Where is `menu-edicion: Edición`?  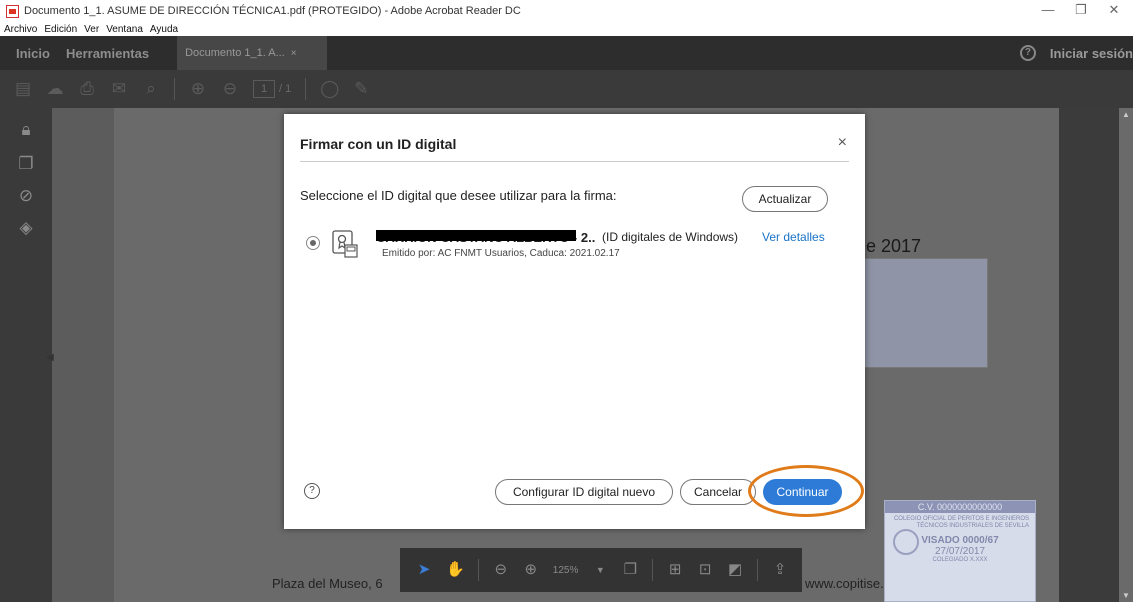 menu-edicion: Edición is located at coordinates (60, 29).